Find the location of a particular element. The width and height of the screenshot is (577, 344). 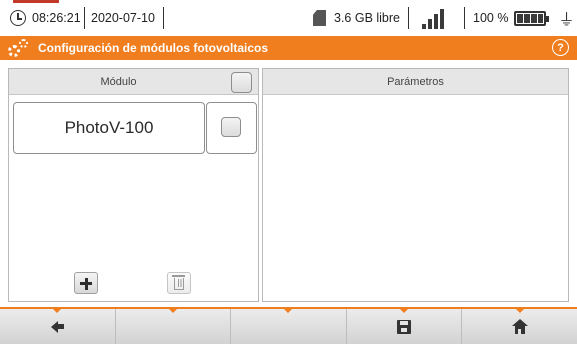

save-button is located at coordinates (404, 326).